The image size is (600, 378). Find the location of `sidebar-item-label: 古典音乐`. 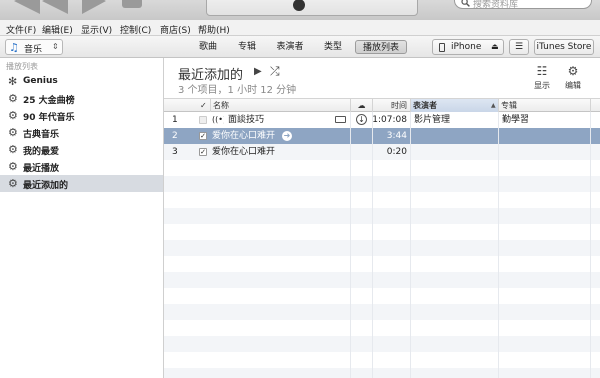

sidebar-item-label: 古典音乐 is located at coordinates (41, 135).